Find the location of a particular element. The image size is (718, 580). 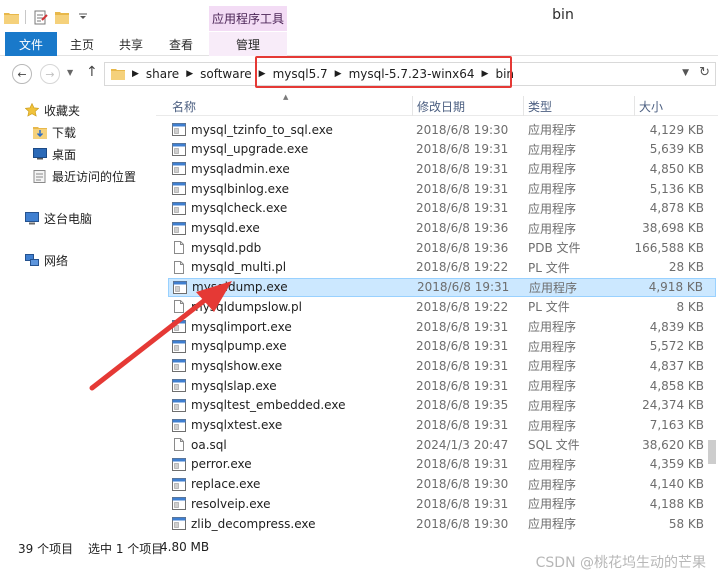

file-name: mysqlslap.exe is located at coordinates (234, 385).